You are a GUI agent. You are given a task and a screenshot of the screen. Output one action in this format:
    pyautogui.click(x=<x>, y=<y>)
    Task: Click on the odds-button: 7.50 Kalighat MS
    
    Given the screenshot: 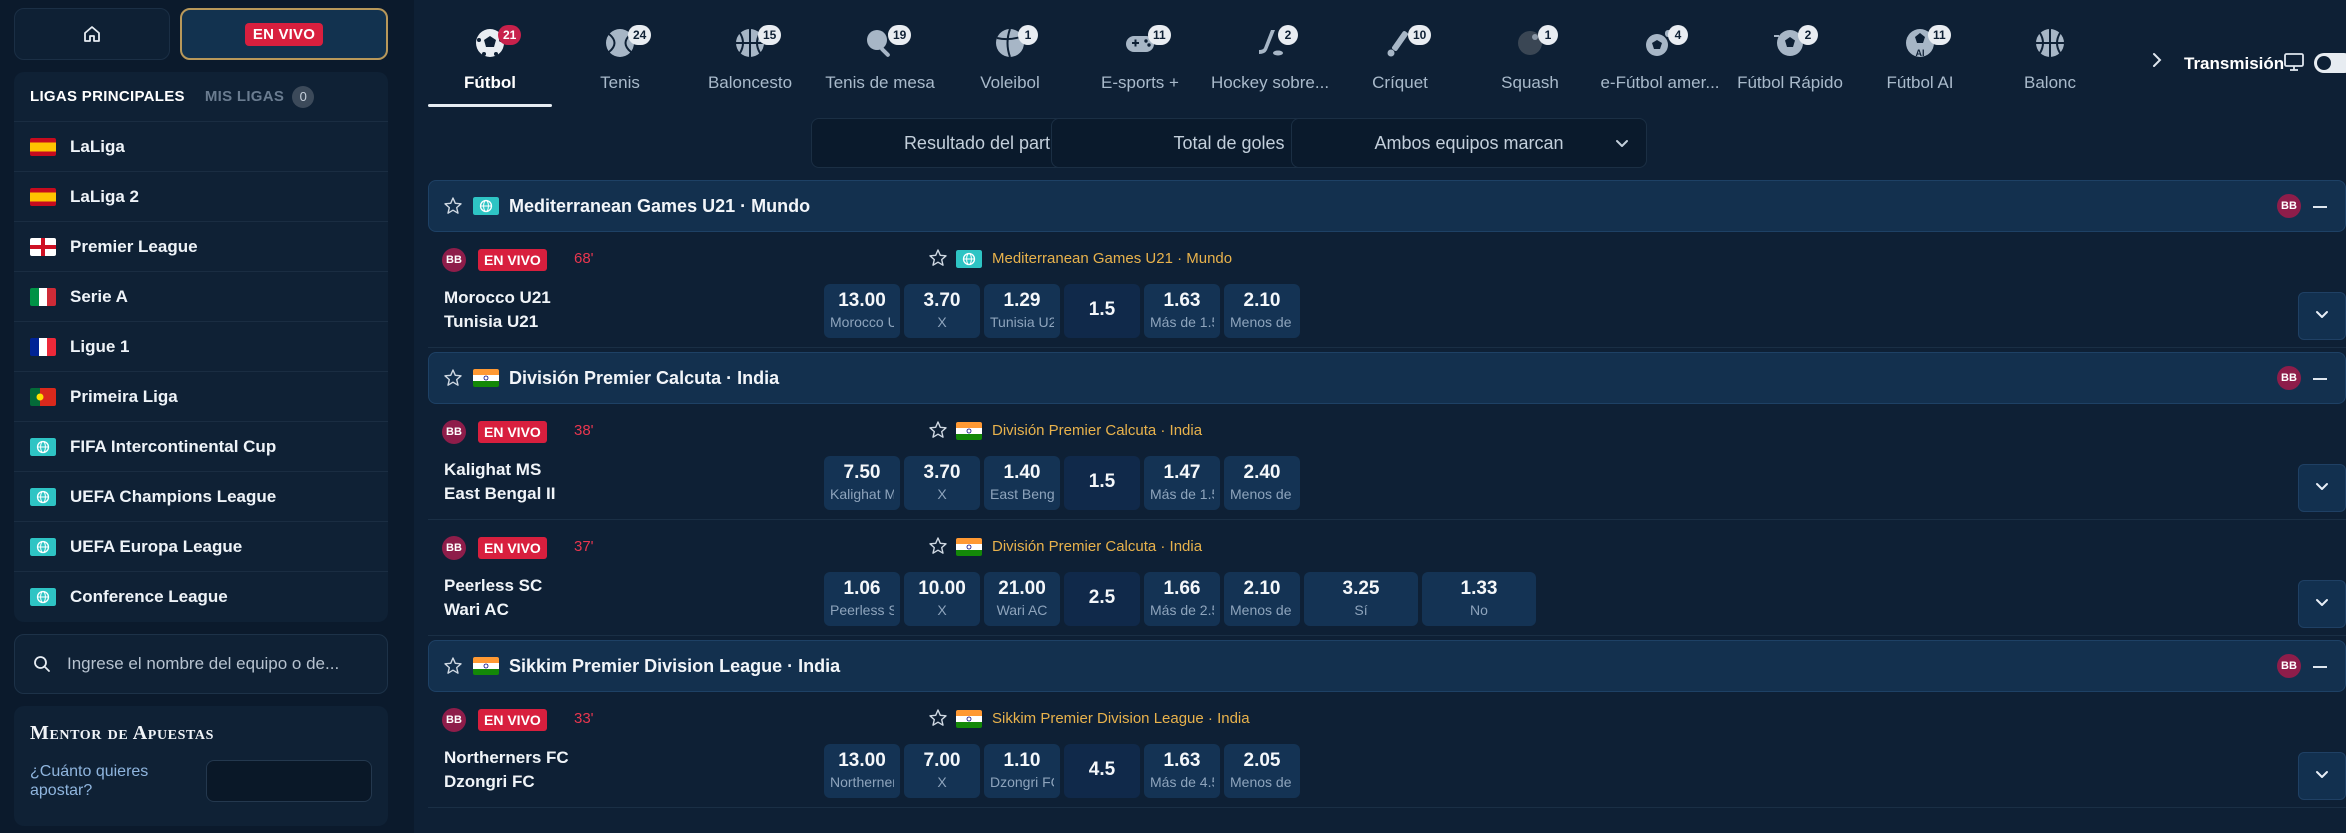 What is the action you would take?
    pyautogui.click(x=862, y=483)
    